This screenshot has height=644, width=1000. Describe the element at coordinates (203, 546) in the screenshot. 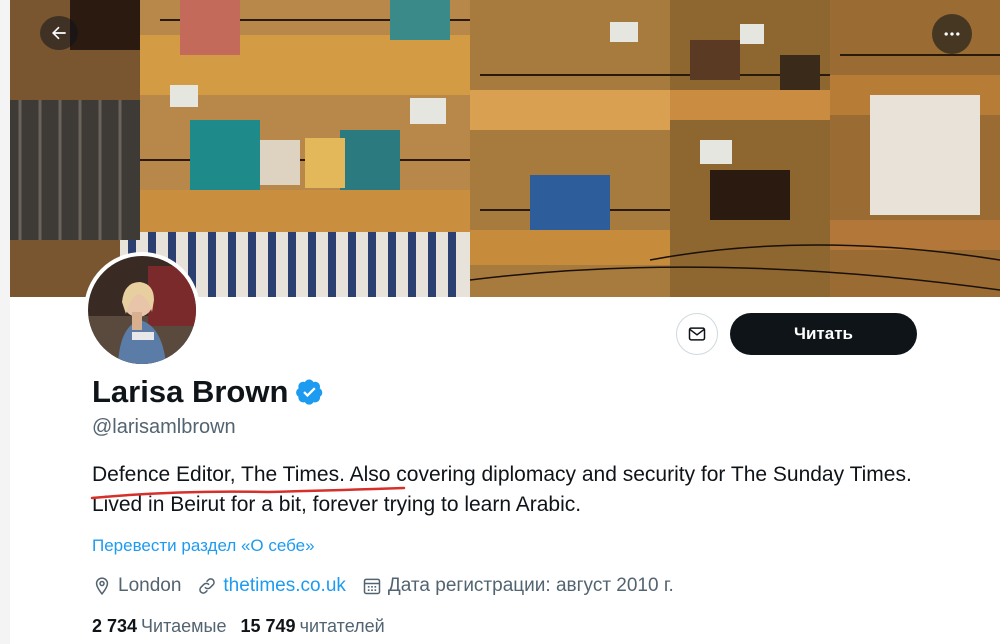

I see `translate-bio-link: Перевести раздел «О себе»` at that location.